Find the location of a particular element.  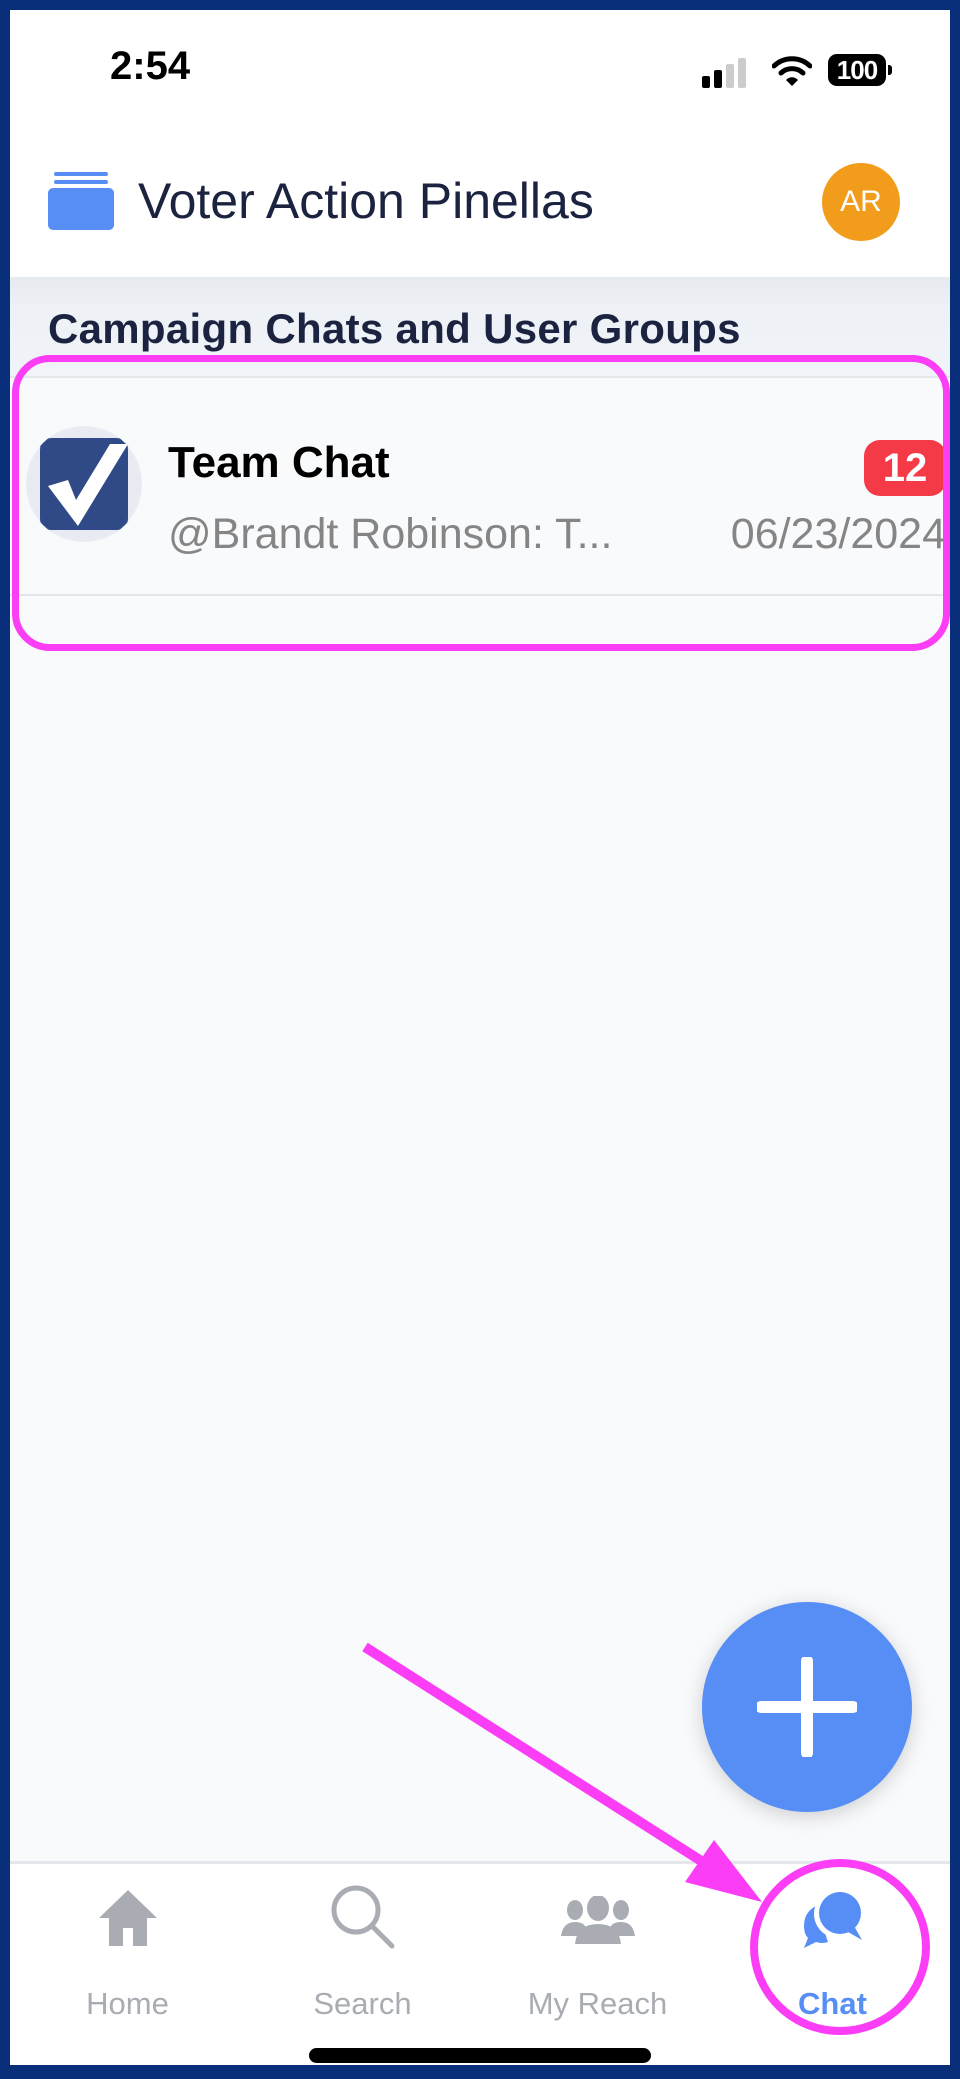

unread-badge: 12 is located at coordinates (905, 468).